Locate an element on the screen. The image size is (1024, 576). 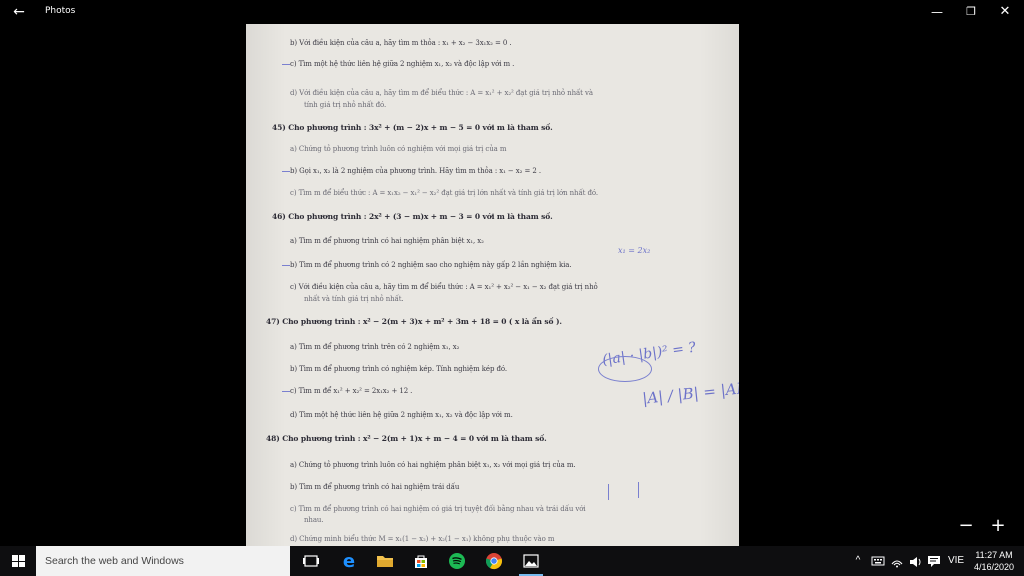
back-button: ← is located at coordinates (19, 12).